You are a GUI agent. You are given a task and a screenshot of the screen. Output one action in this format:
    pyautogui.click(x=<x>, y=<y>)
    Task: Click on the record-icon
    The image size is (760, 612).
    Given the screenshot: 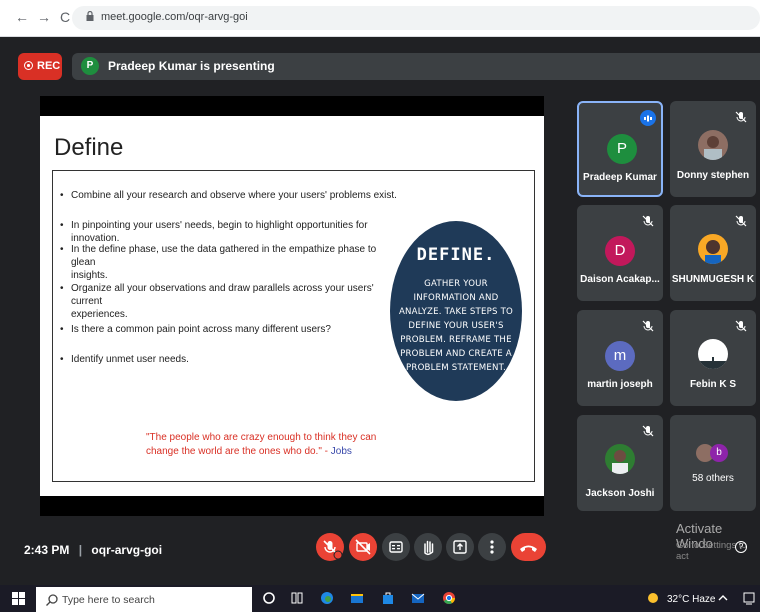 What is the action you would take?
    pyautogui.click(x=28, y=65)
    